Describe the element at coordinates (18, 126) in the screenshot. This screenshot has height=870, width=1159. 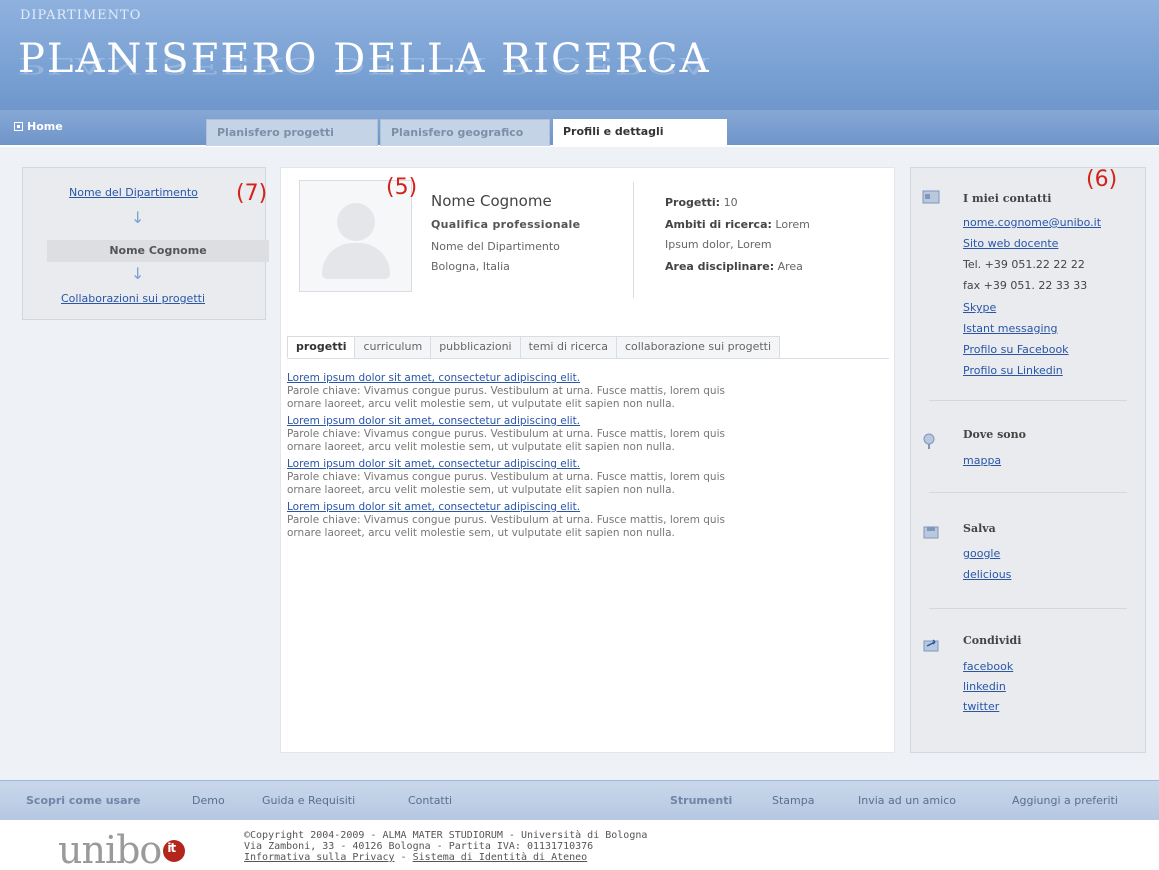
I see `home-icon` at that location.